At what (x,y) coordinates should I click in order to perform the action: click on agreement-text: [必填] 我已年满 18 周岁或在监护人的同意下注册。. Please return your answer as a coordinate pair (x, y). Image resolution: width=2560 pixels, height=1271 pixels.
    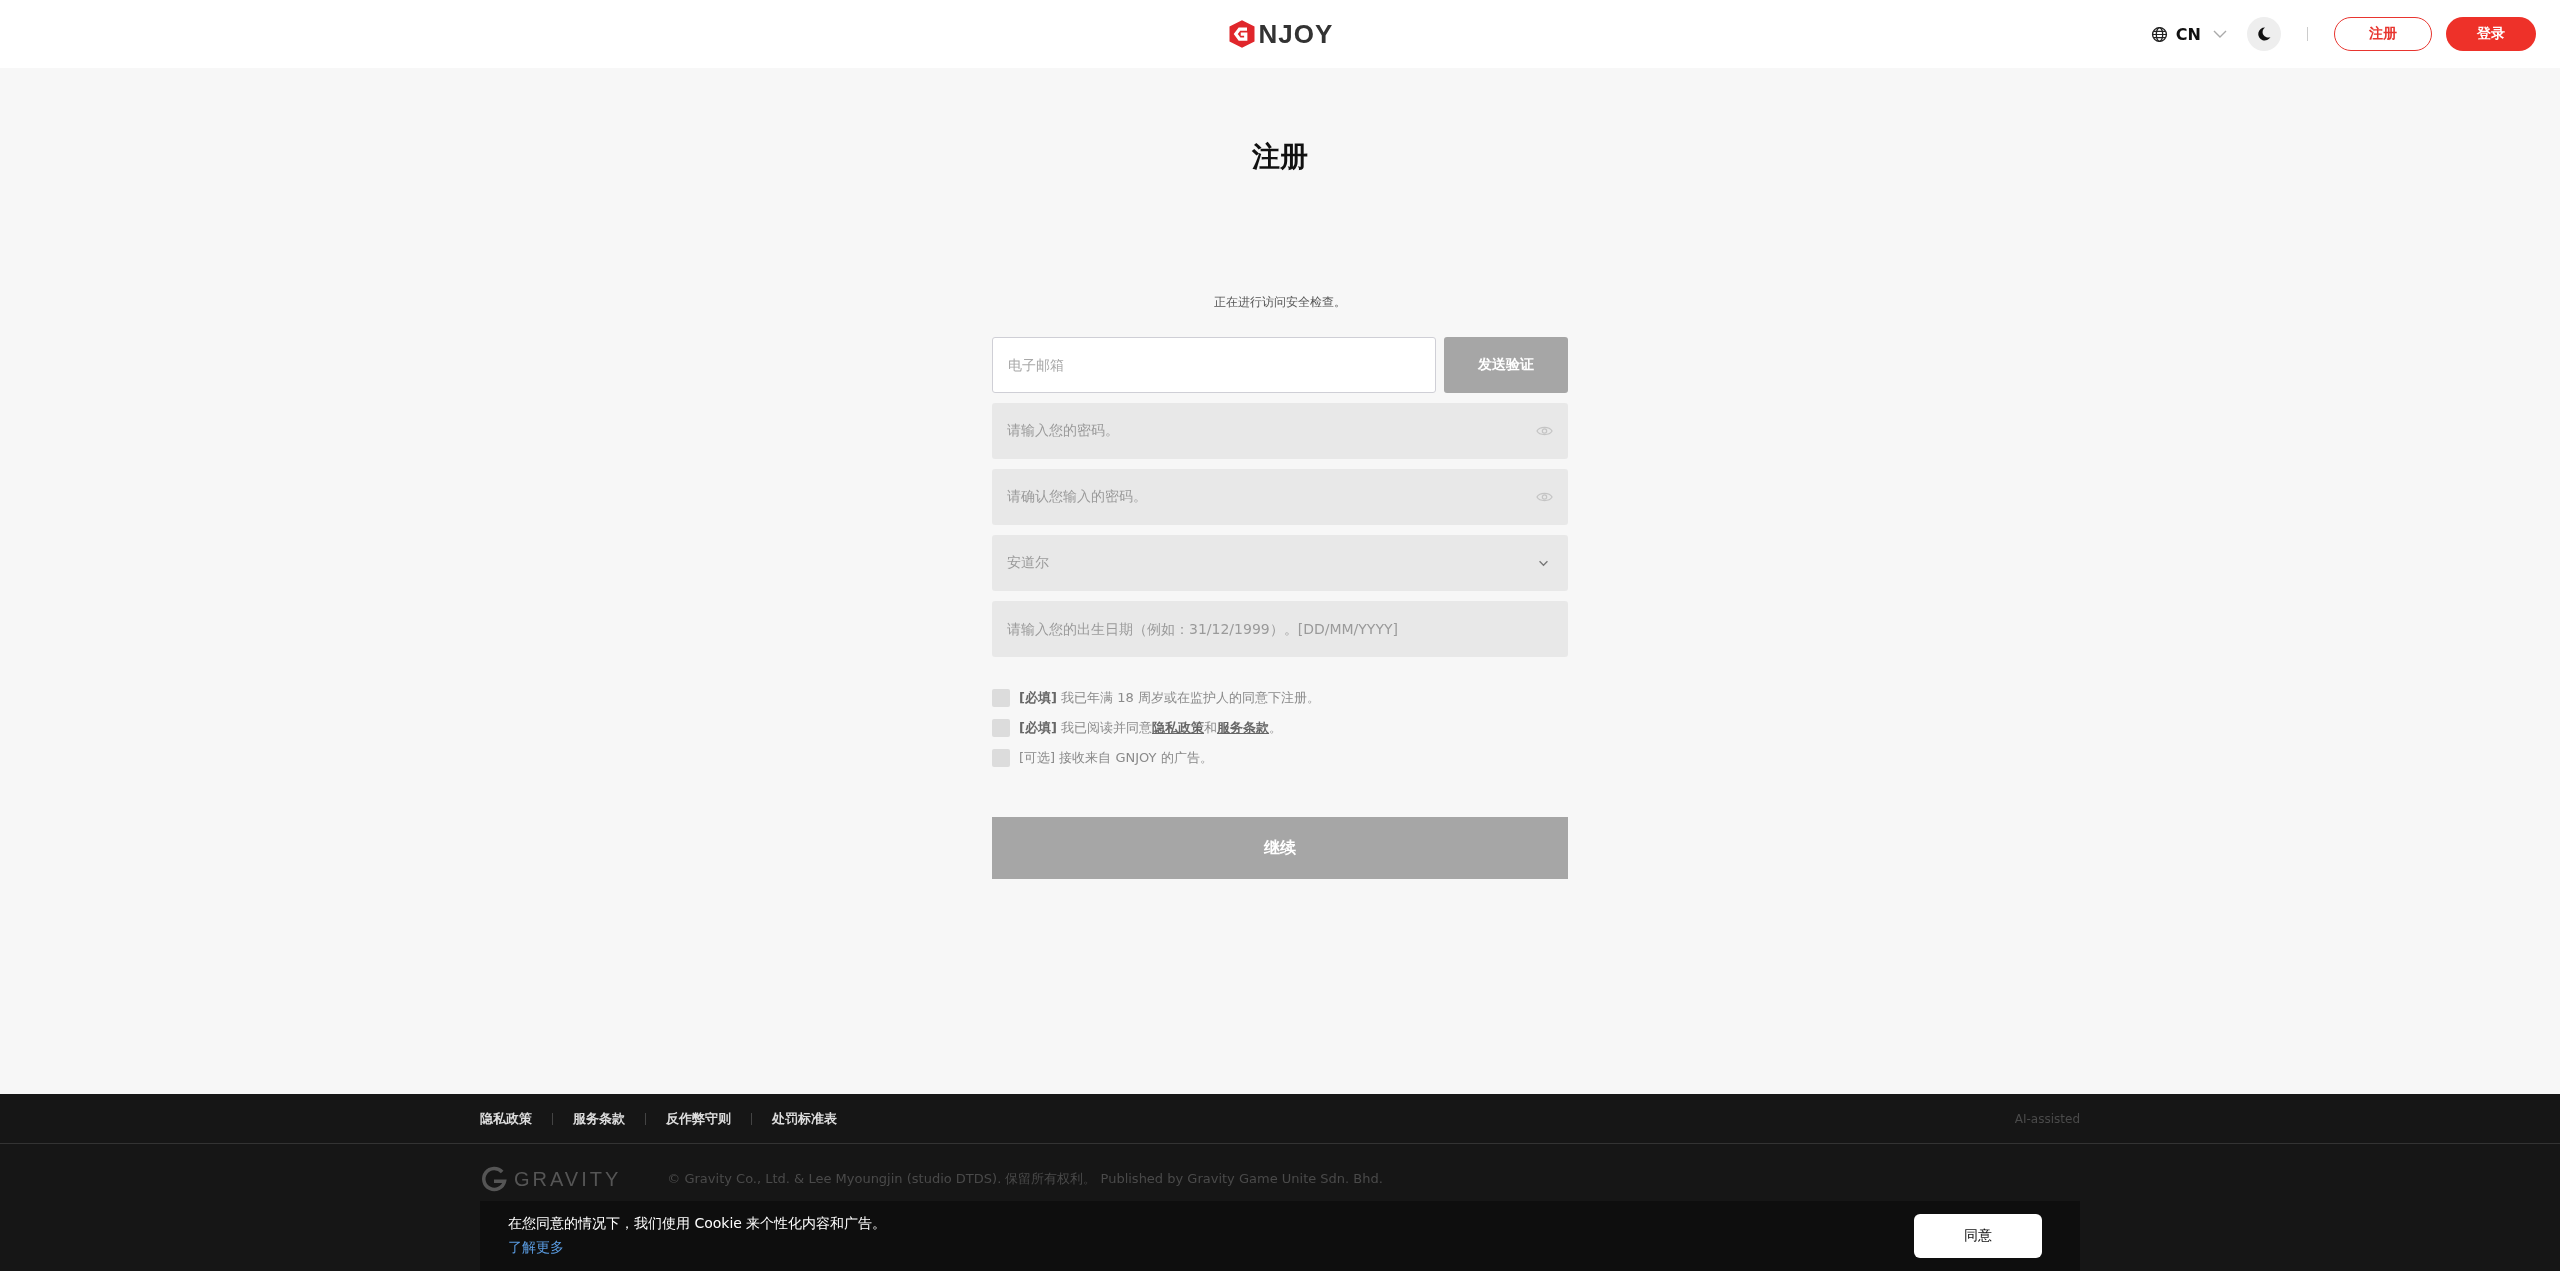
    Looking at the image, I should click on (1169, 698).